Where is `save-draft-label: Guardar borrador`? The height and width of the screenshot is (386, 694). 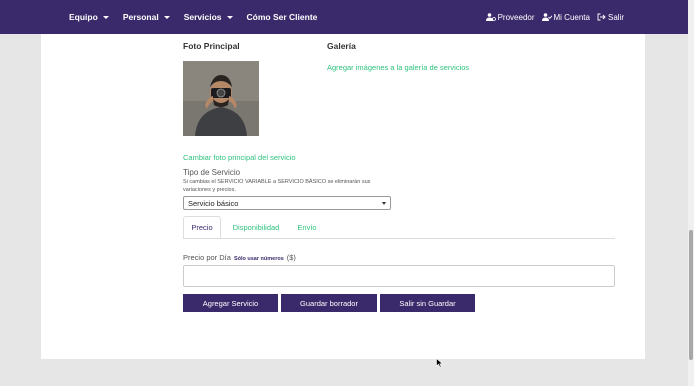 save-draft-label: Guardar borrador is located at coordinates (329, 303).